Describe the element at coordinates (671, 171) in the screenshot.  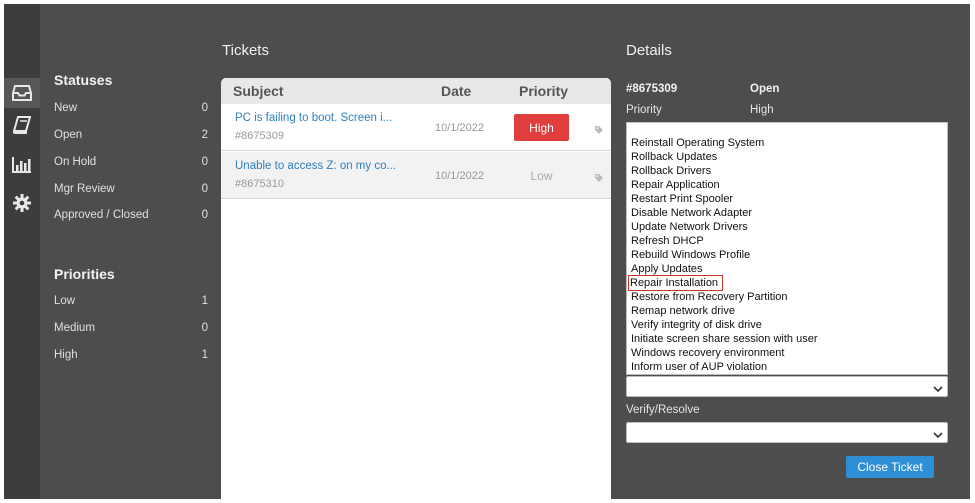
I see `list-item: Rollback Drivers` at that location.